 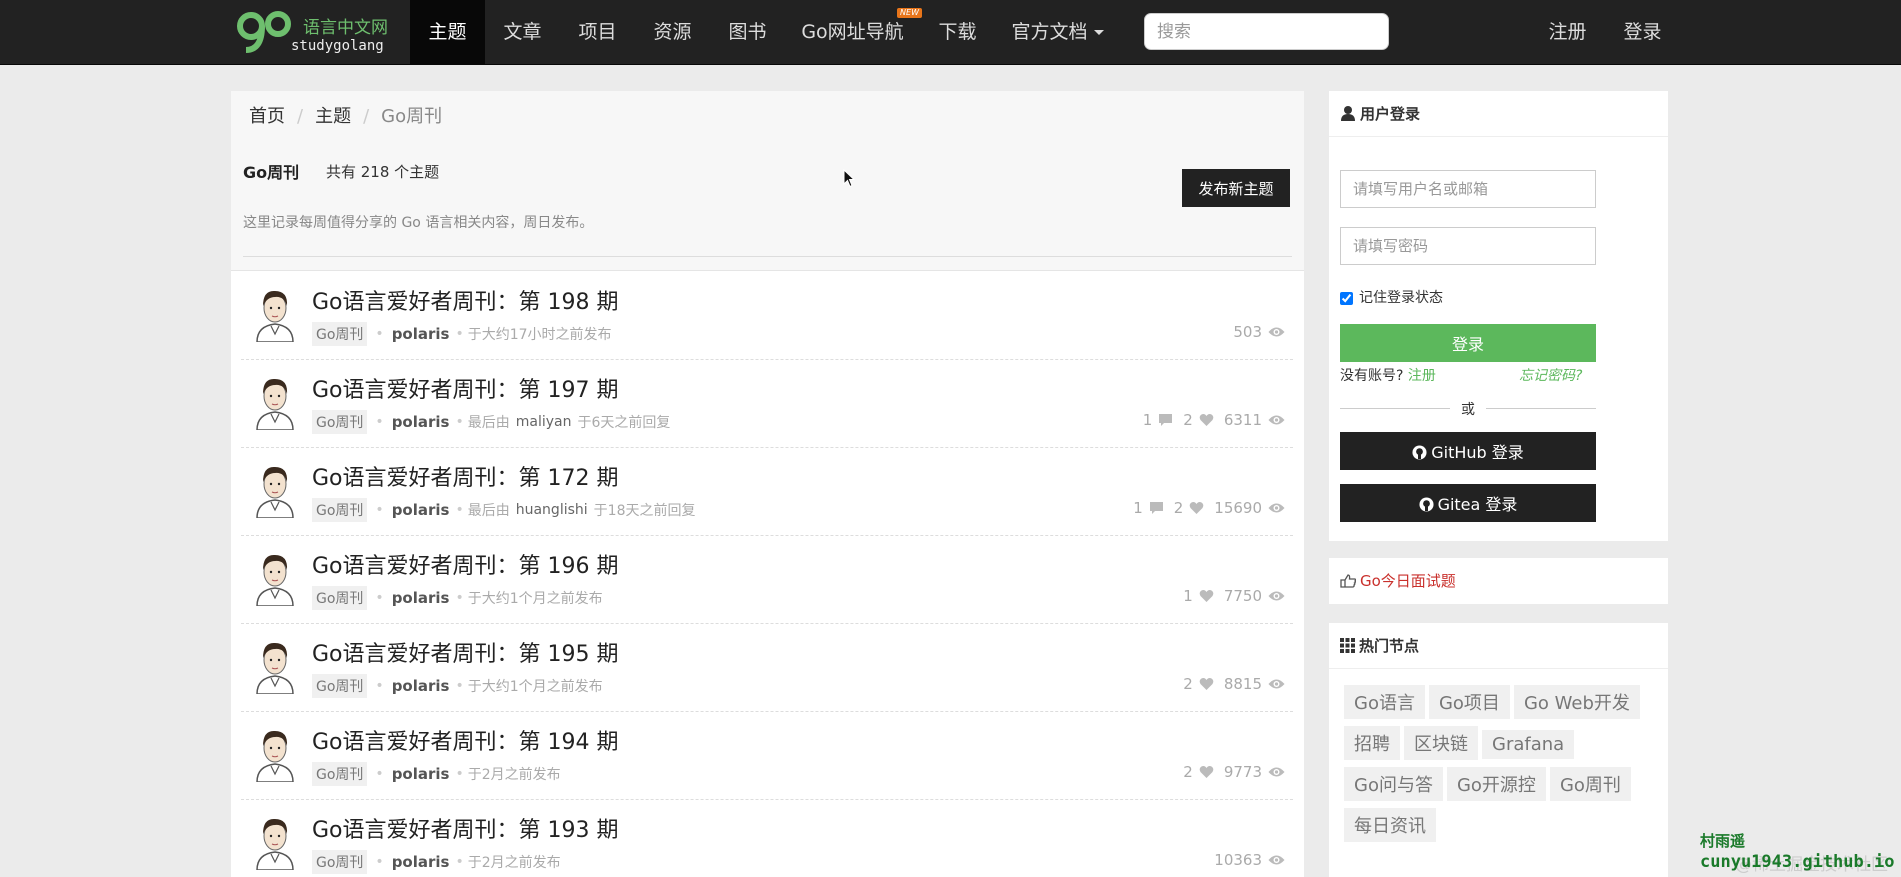 What do you see at coordinates (1590, 784) in the screenshot?
I see `hot-node-tag: Go周刊` at bounding box center [1590, 784].